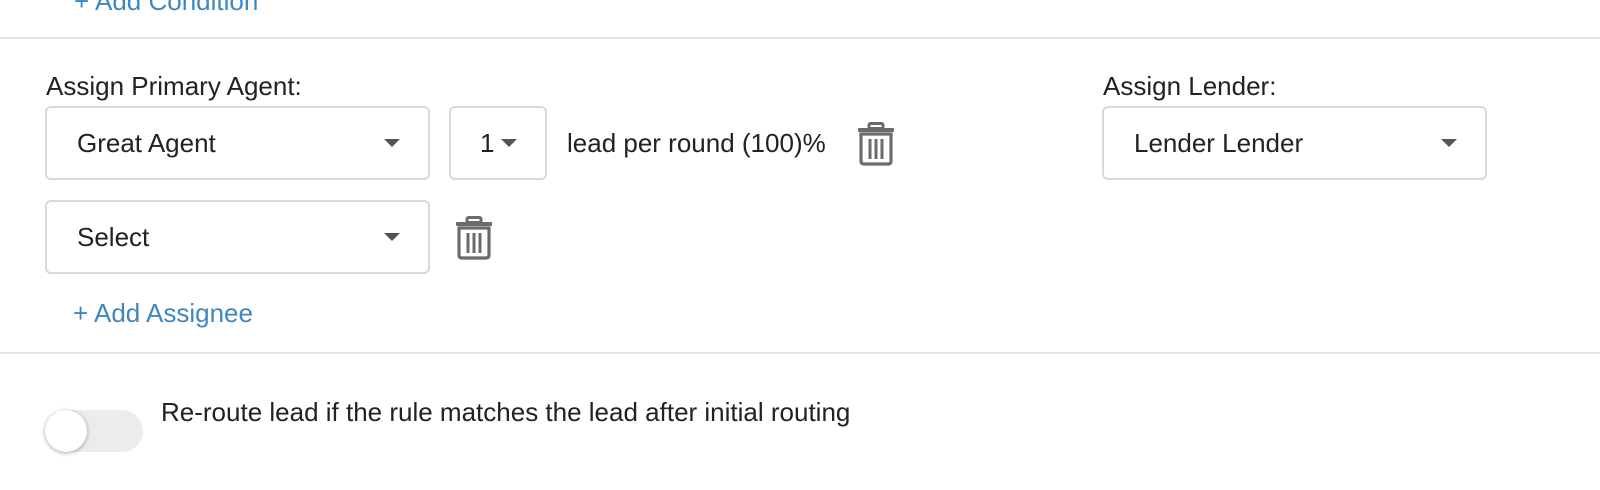  I want to click on toggle-knob, so click(66, 431).